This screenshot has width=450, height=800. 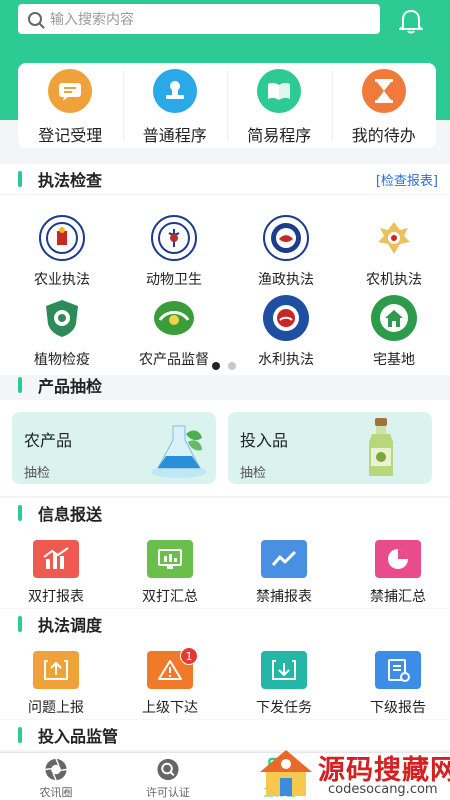 I want to click on search-icon, so click(x=35, y=19).